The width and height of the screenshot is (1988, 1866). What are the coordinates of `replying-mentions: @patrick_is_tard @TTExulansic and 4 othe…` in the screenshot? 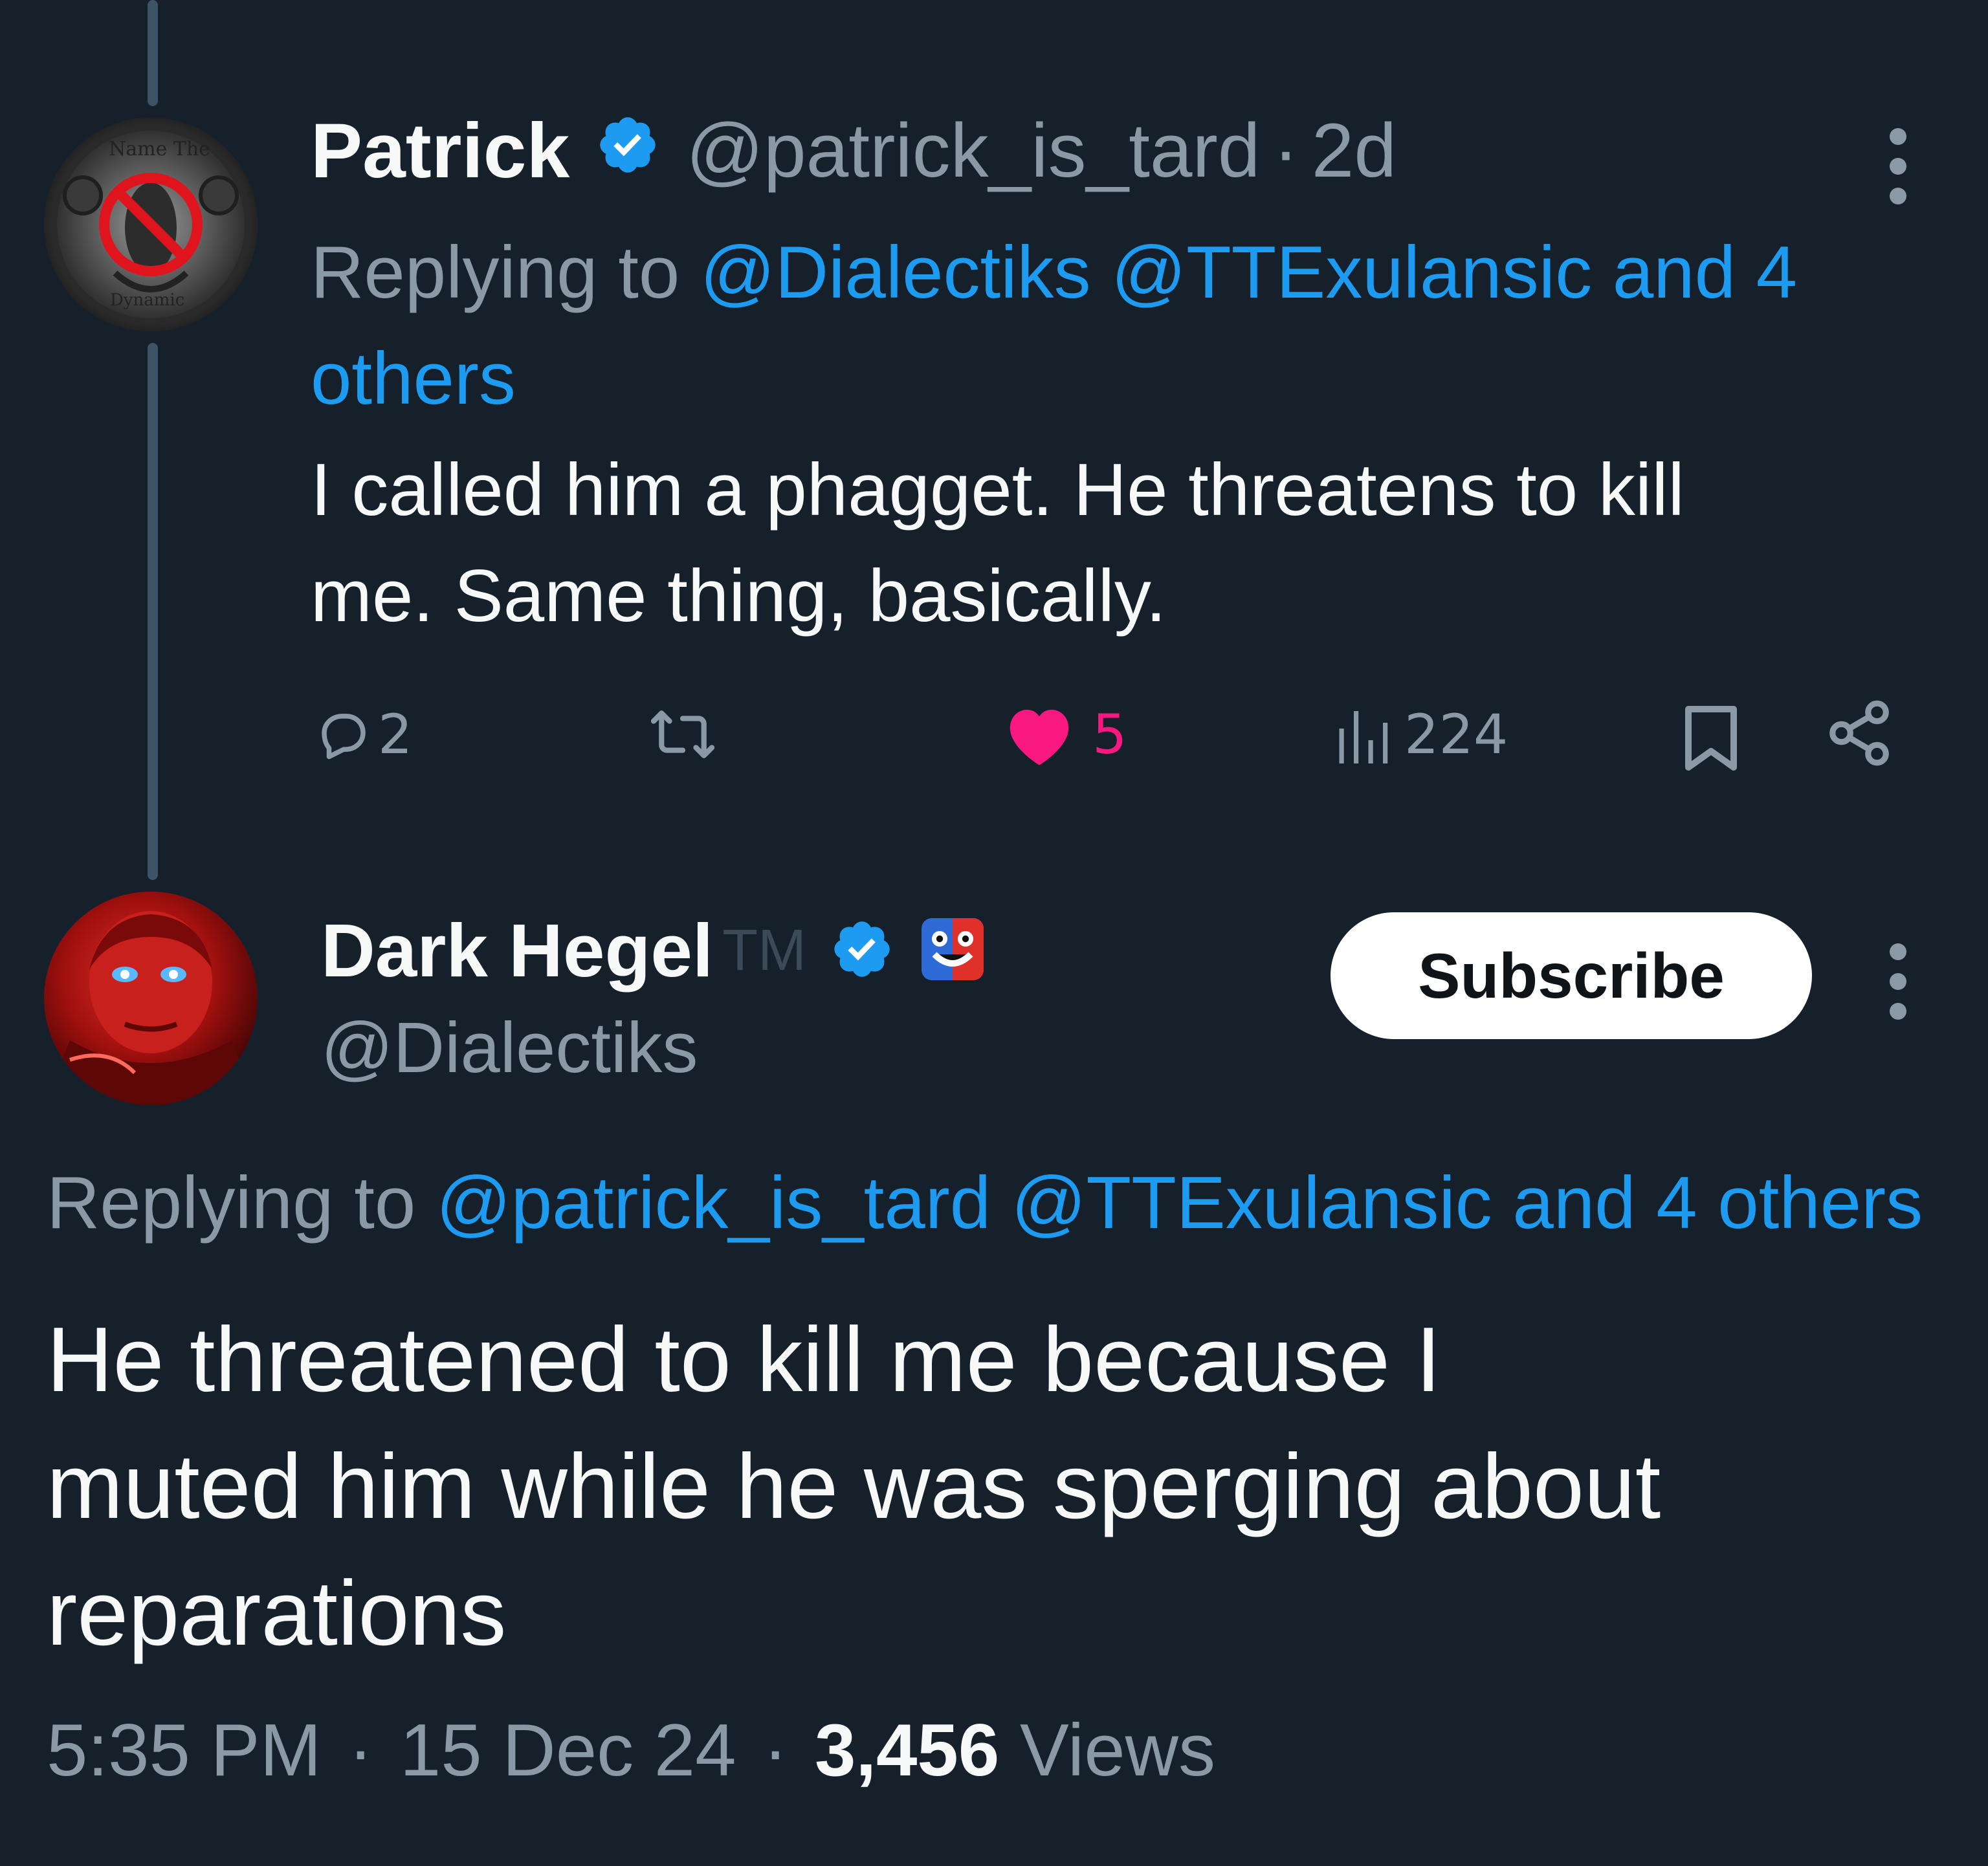 It's located at (1179, 1203).